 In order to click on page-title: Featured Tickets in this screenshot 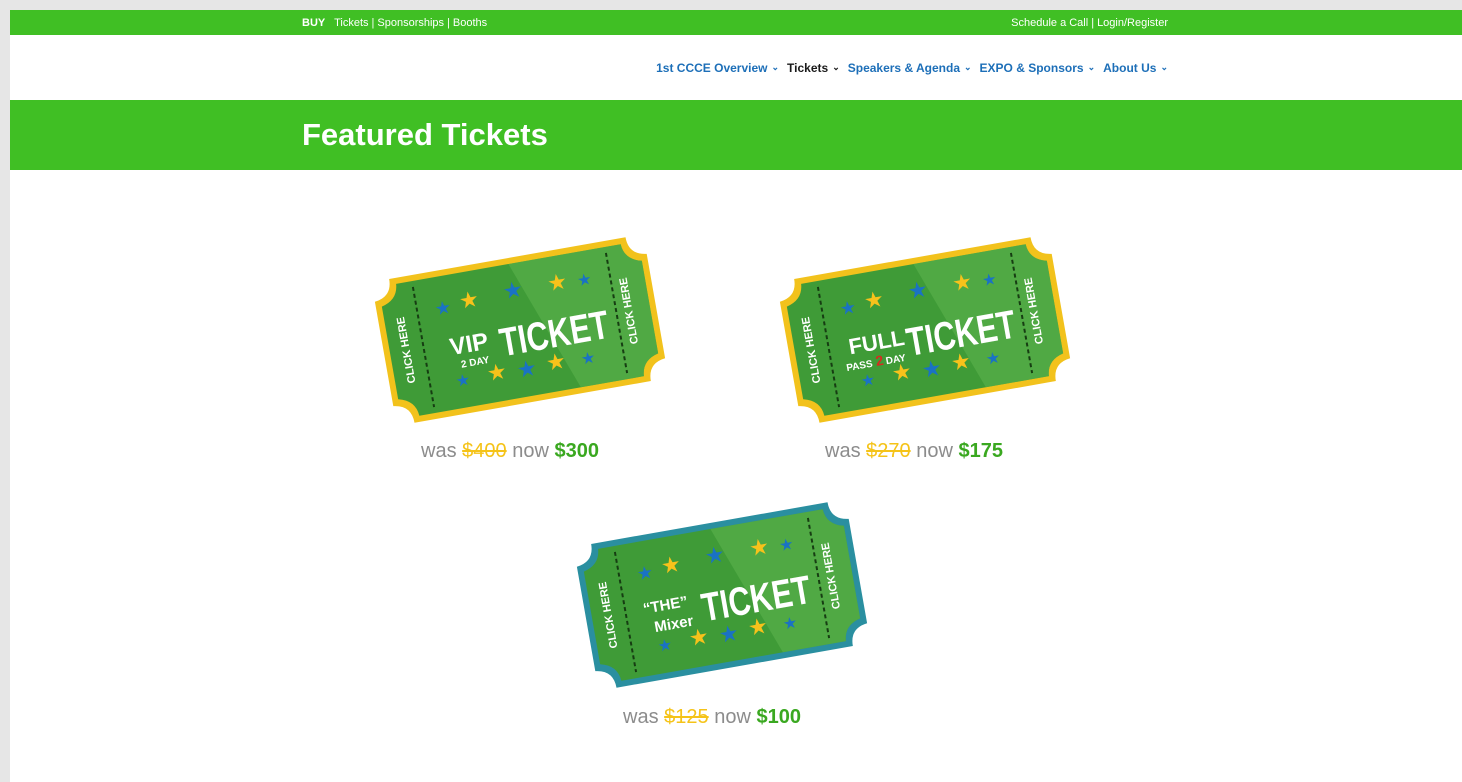, I will do `click(425, 134)`.